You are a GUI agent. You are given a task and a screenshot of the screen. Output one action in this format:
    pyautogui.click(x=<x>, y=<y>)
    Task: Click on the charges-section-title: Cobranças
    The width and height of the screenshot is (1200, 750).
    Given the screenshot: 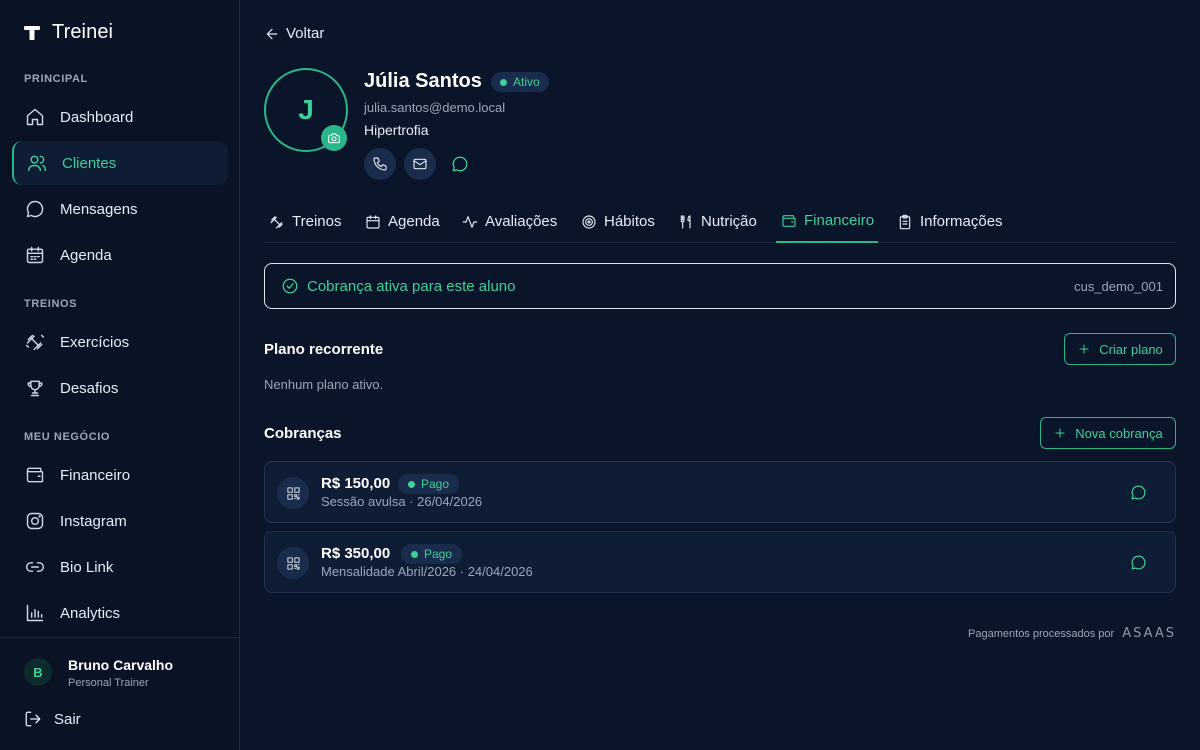 What is the action you would take?
    pyautogui.click(x=303, y=433)
    